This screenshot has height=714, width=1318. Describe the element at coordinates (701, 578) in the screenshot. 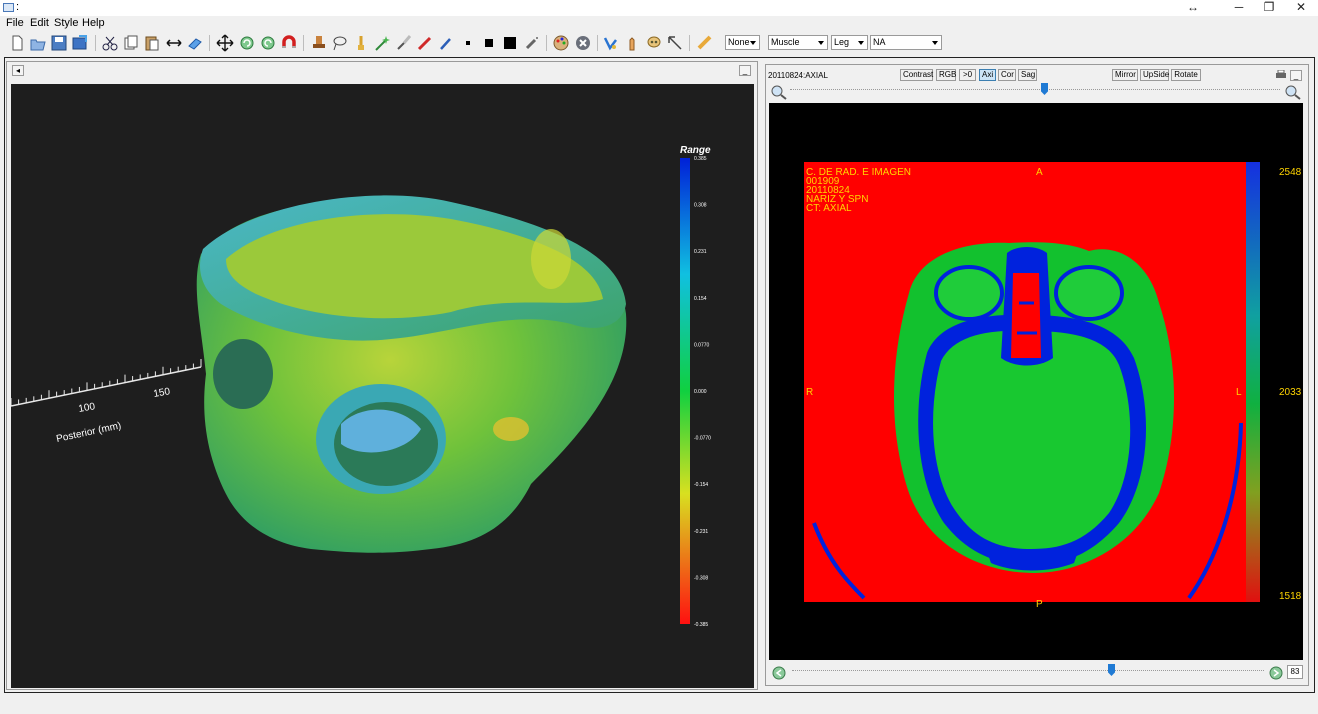

I see `legend-tick-label: -0.308` at that location.